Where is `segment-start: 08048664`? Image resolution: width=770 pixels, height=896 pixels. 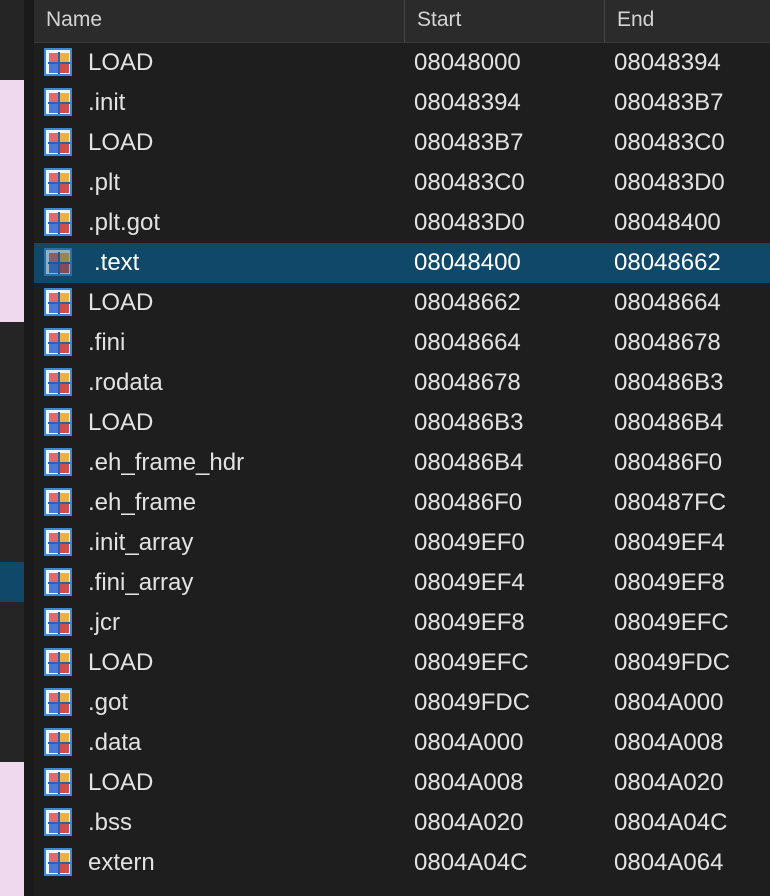
segment-start: 08048664 is located at coordinates (467, 342).